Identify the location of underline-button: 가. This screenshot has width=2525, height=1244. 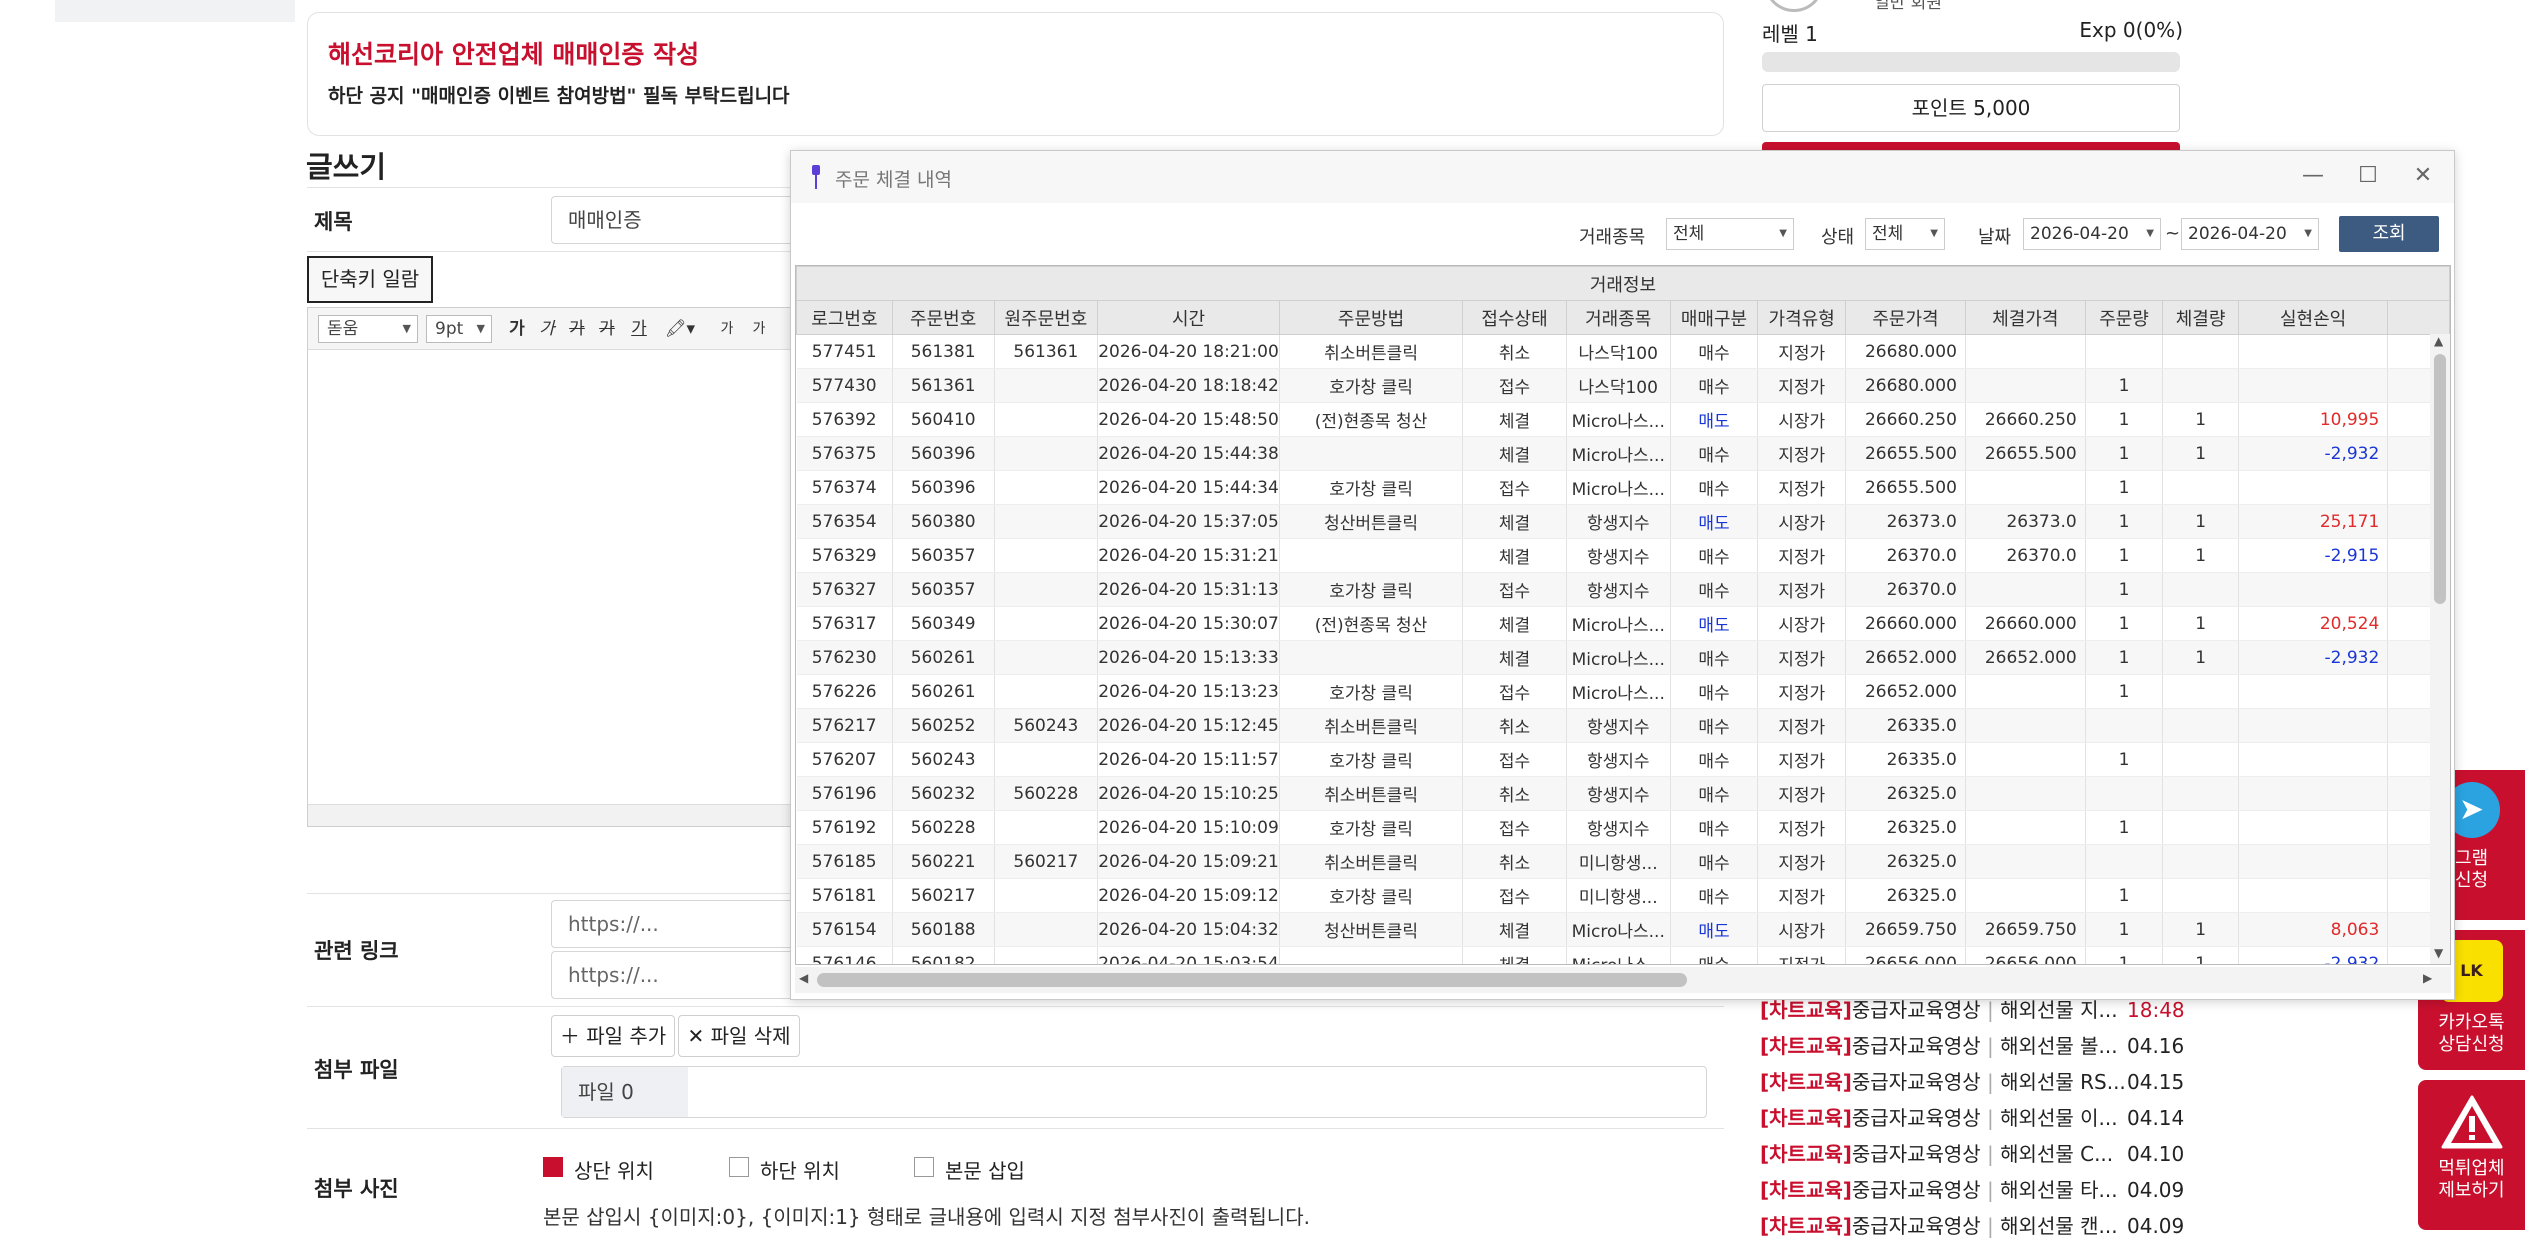
(639, 329).